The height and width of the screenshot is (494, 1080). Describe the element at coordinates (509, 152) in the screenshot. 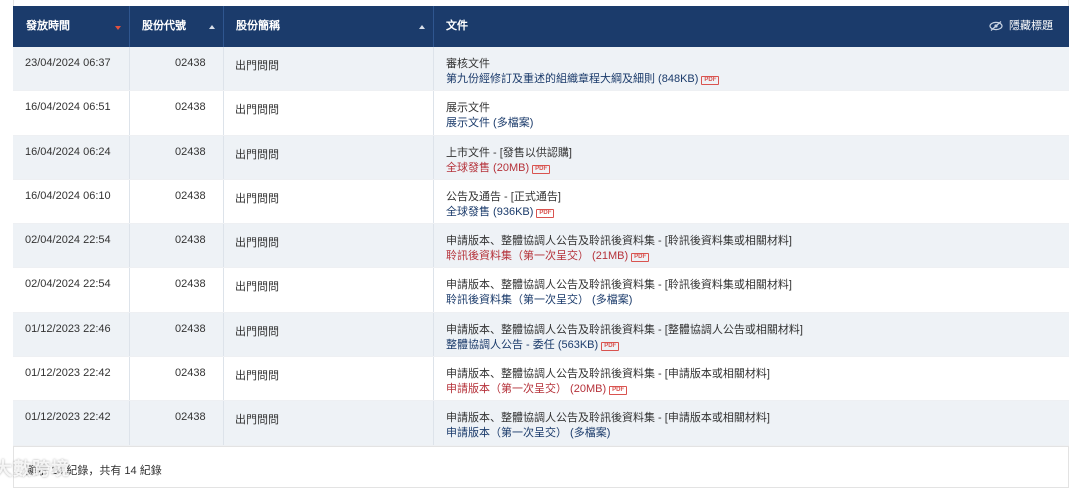

I see `cell-doc-title: 上市文件 - [發售以供認購]` at that location.